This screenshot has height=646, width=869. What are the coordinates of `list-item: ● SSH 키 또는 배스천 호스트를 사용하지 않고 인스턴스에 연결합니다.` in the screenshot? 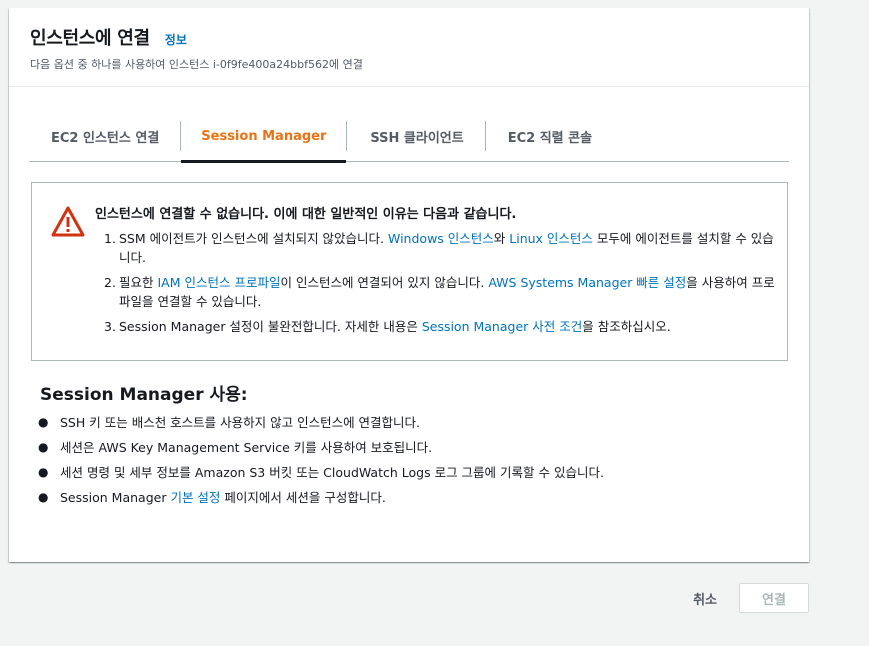 It's located at (408, 422).